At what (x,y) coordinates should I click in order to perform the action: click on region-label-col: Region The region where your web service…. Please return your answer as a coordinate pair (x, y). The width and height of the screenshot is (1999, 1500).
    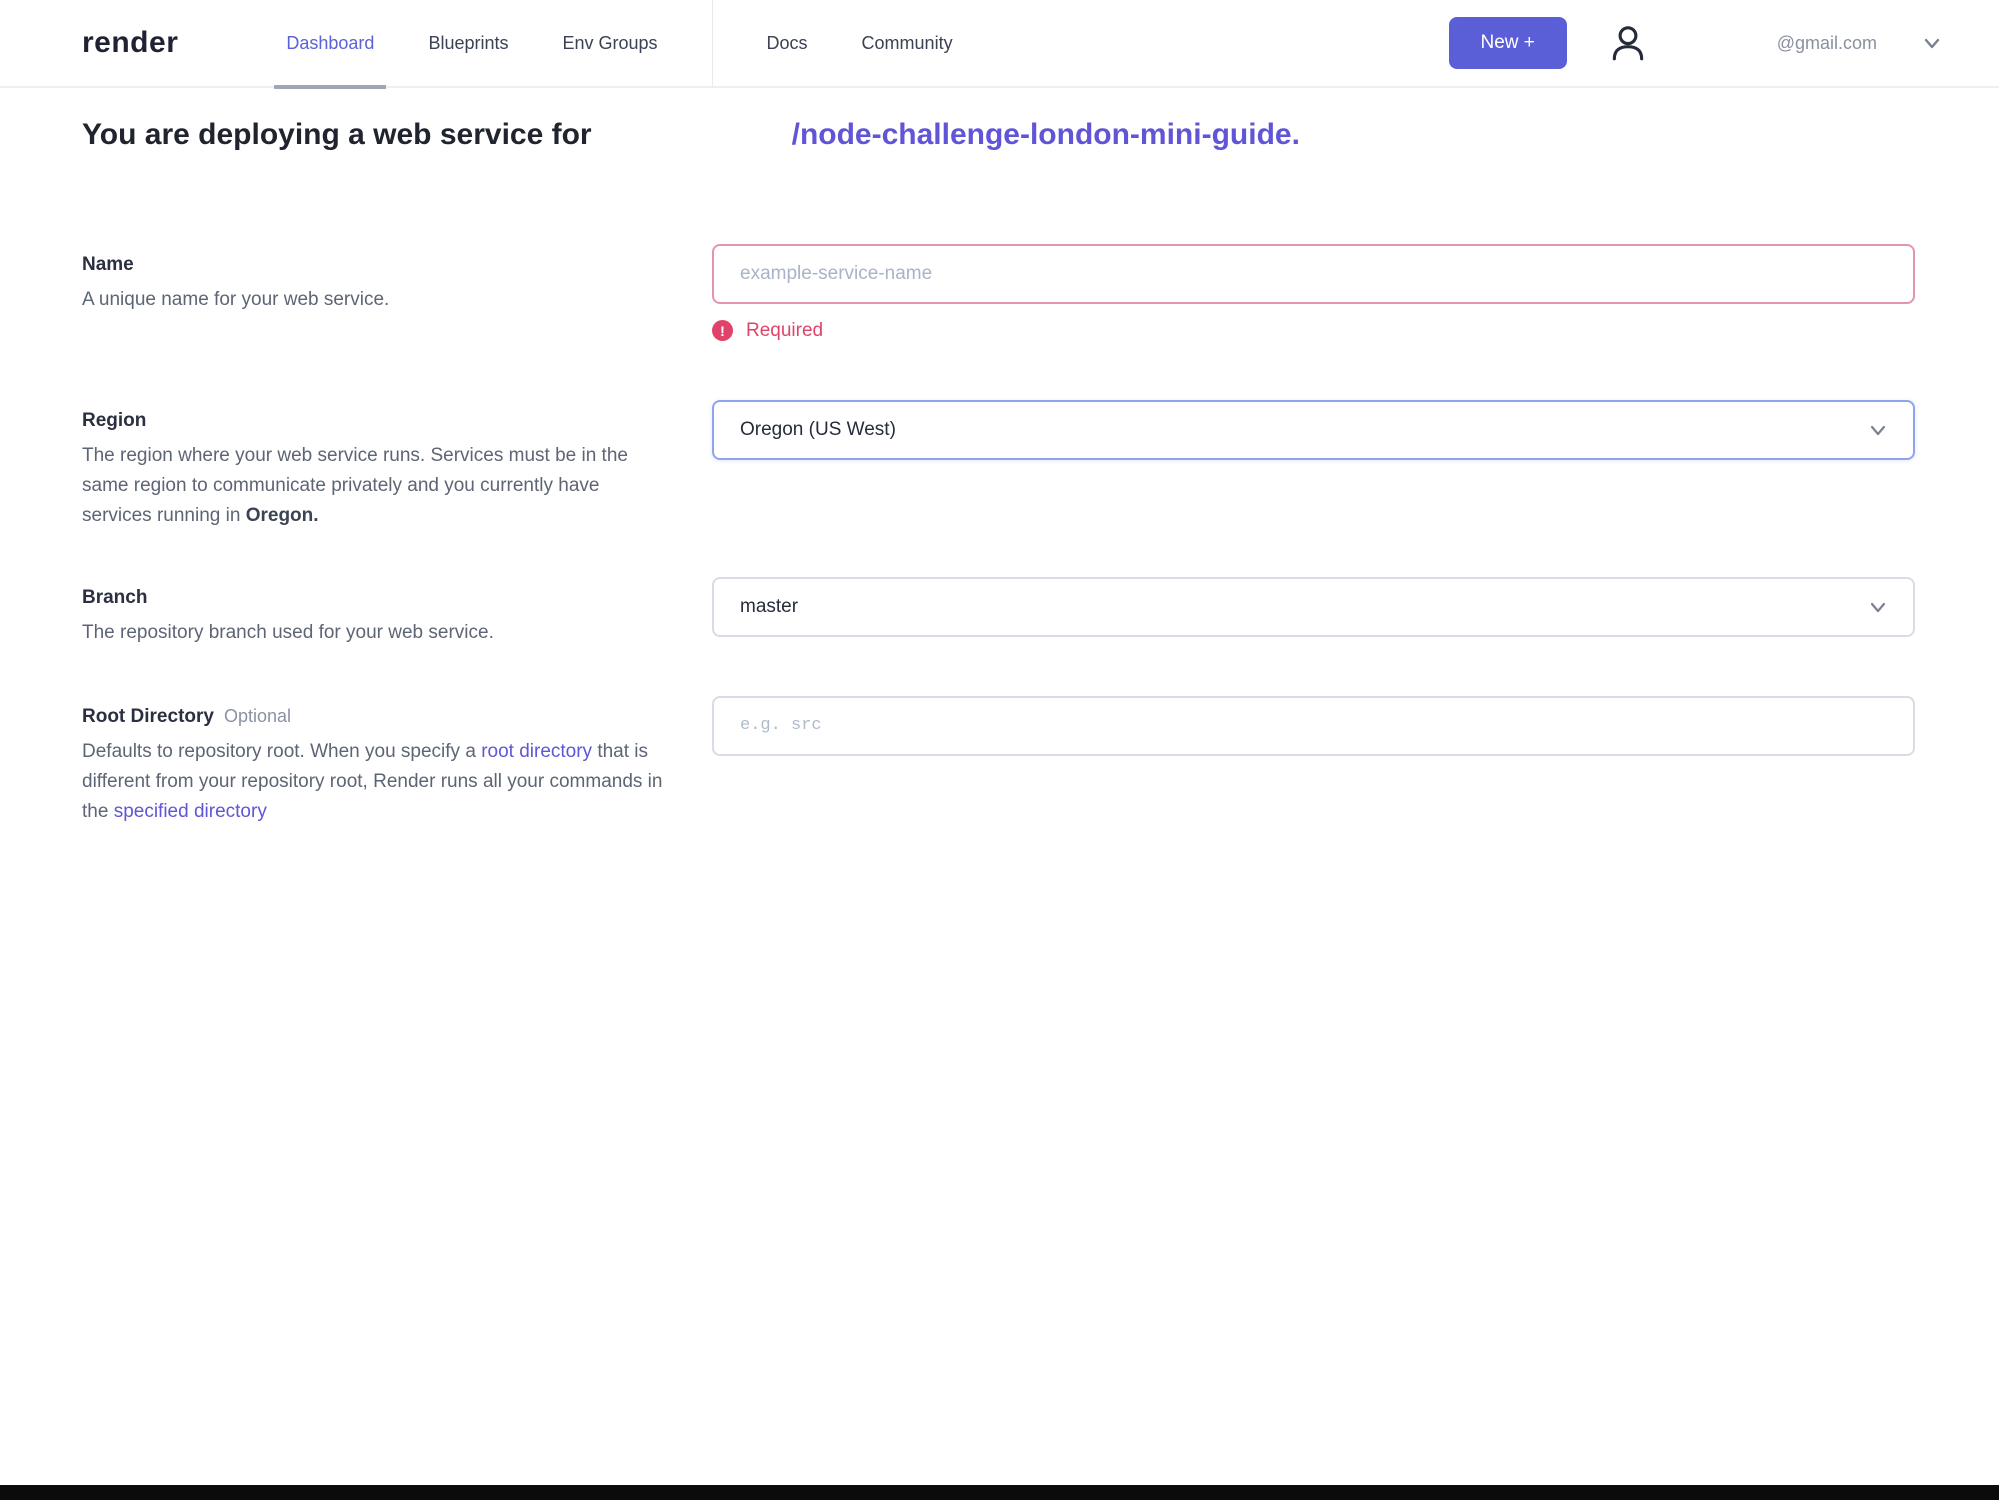
    Looking at the image, I should click on (397, 465).